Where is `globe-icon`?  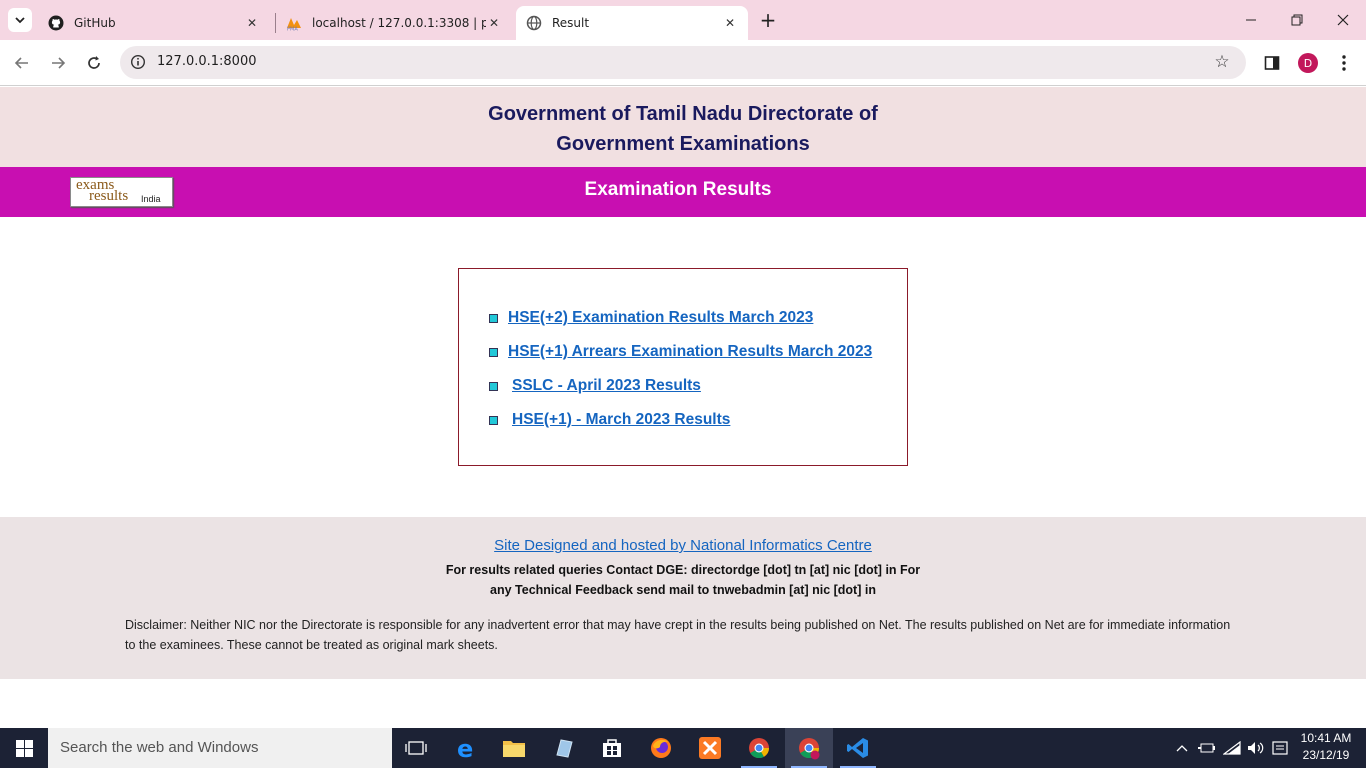
globe-icon is located at coordinates (534, 23).